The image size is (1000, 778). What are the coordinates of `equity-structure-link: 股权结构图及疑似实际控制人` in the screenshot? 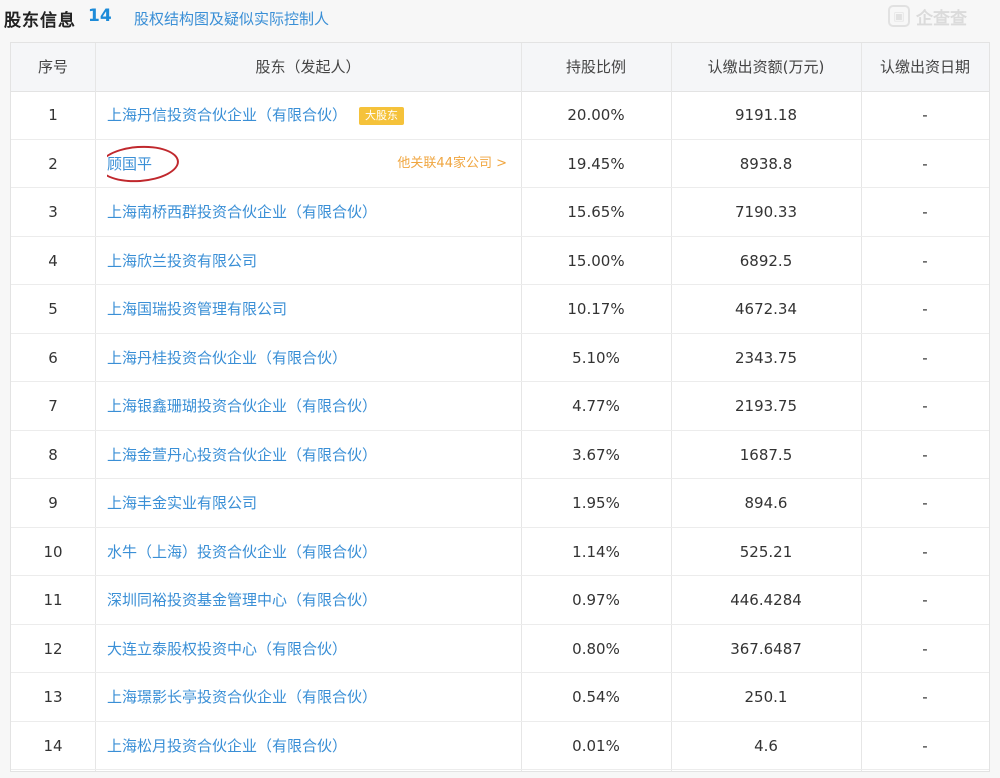 It's located at (231, 18).